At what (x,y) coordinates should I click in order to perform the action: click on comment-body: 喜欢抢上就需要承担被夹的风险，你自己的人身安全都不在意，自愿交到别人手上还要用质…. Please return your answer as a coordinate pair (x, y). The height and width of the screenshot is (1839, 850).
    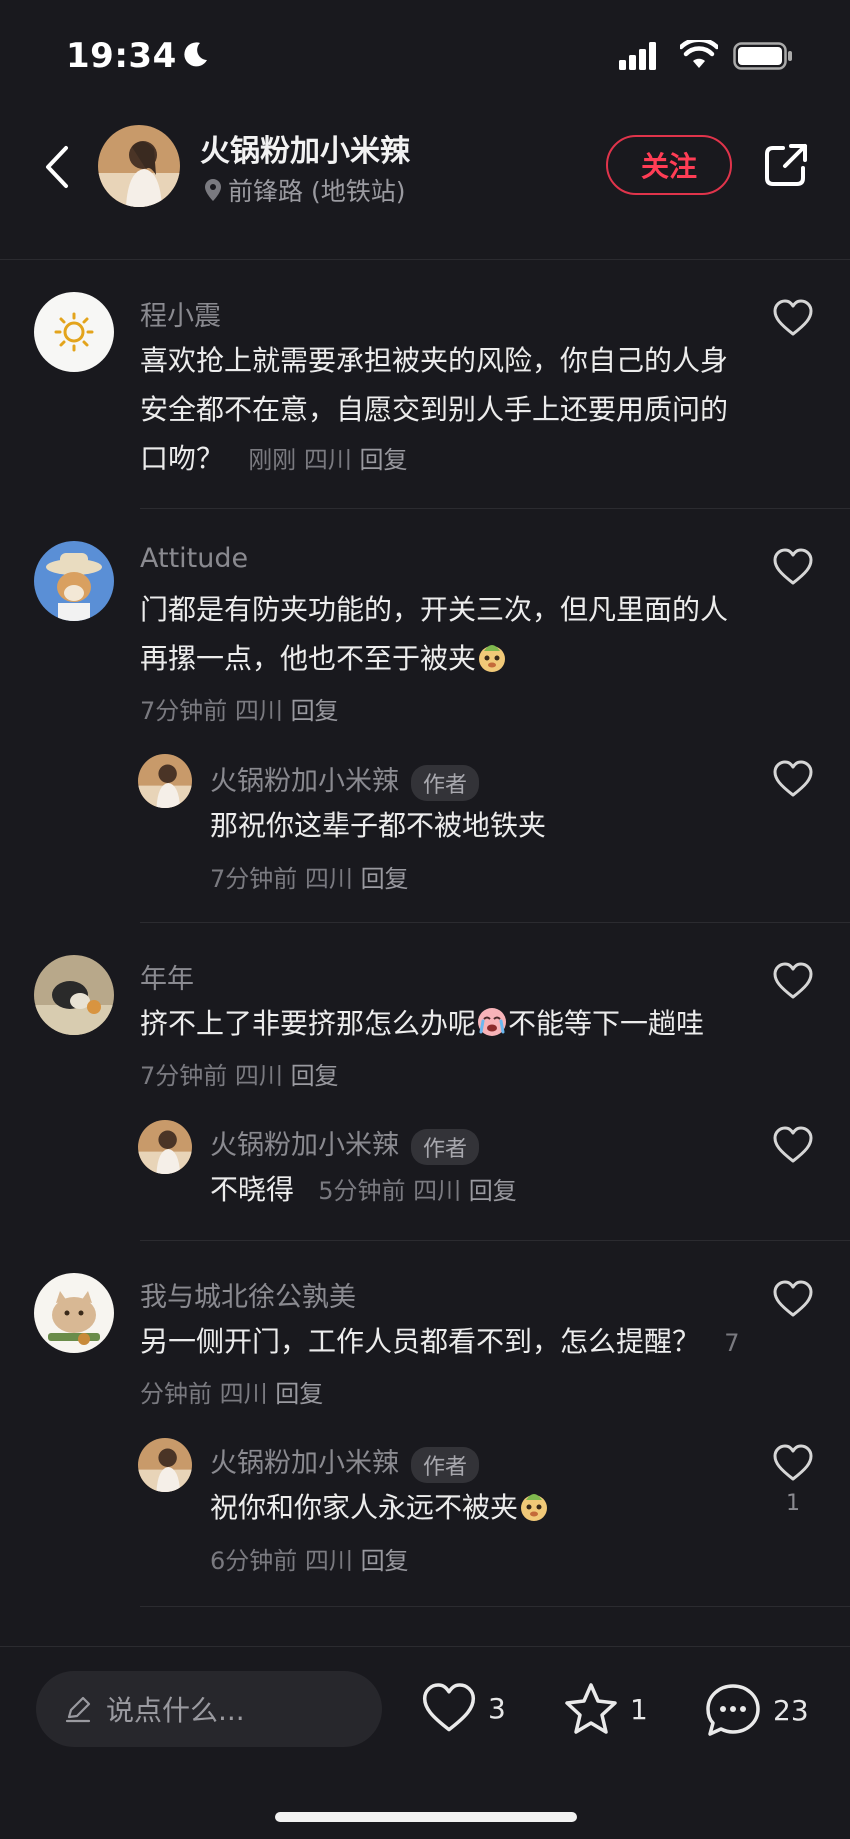
    Looking at the image, I should click on (434, 409).